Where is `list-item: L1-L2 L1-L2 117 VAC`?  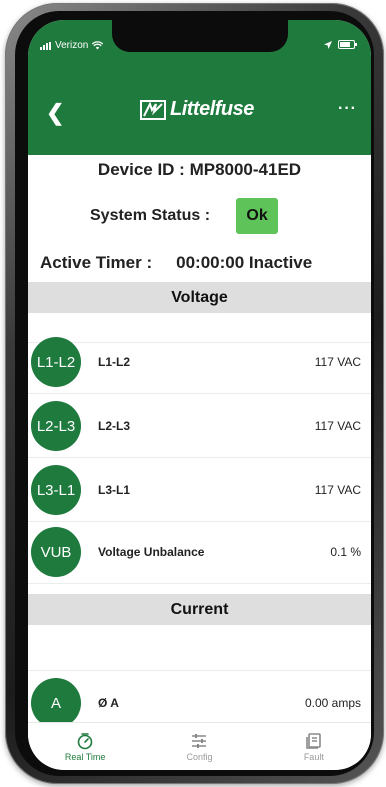
list-item: L1-L2 L1-L2 117 VAC is located at coordinates (199, 362).